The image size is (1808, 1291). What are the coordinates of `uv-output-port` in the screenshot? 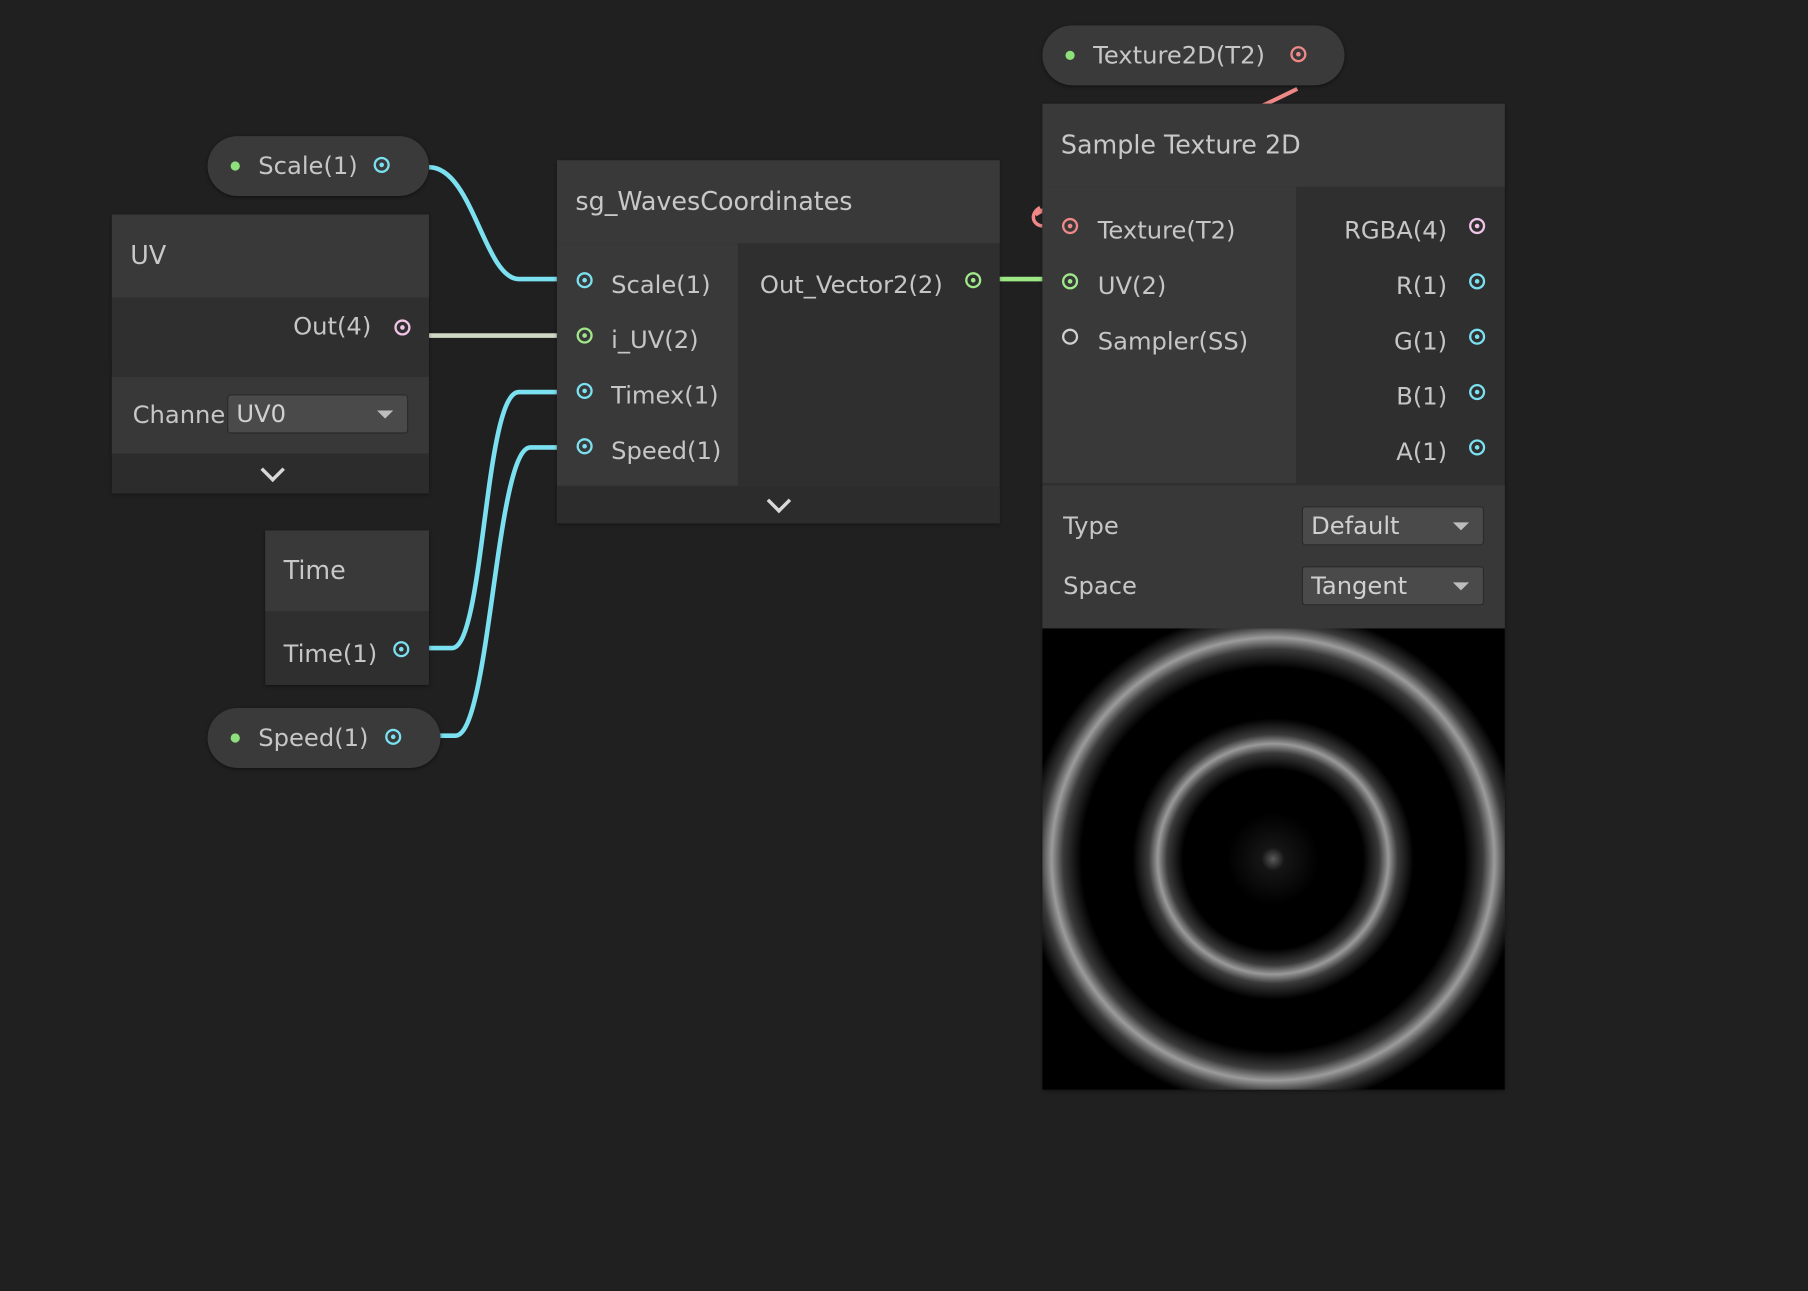 It's located at (402, 327).